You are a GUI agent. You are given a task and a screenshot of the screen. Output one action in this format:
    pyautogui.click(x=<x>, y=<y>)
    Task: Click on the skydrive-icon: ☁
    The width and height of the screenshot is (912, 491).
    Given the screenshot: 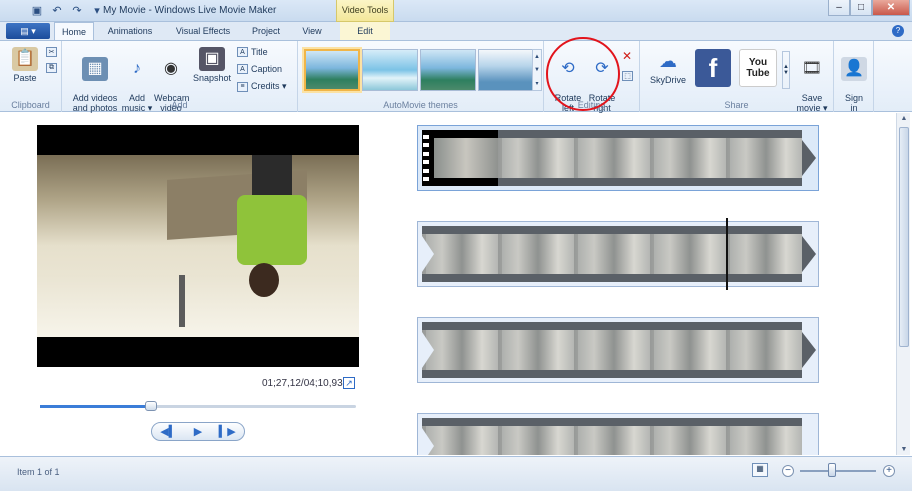 What is the action you would take?
    pyautogui.click(x=668, y=61)
    